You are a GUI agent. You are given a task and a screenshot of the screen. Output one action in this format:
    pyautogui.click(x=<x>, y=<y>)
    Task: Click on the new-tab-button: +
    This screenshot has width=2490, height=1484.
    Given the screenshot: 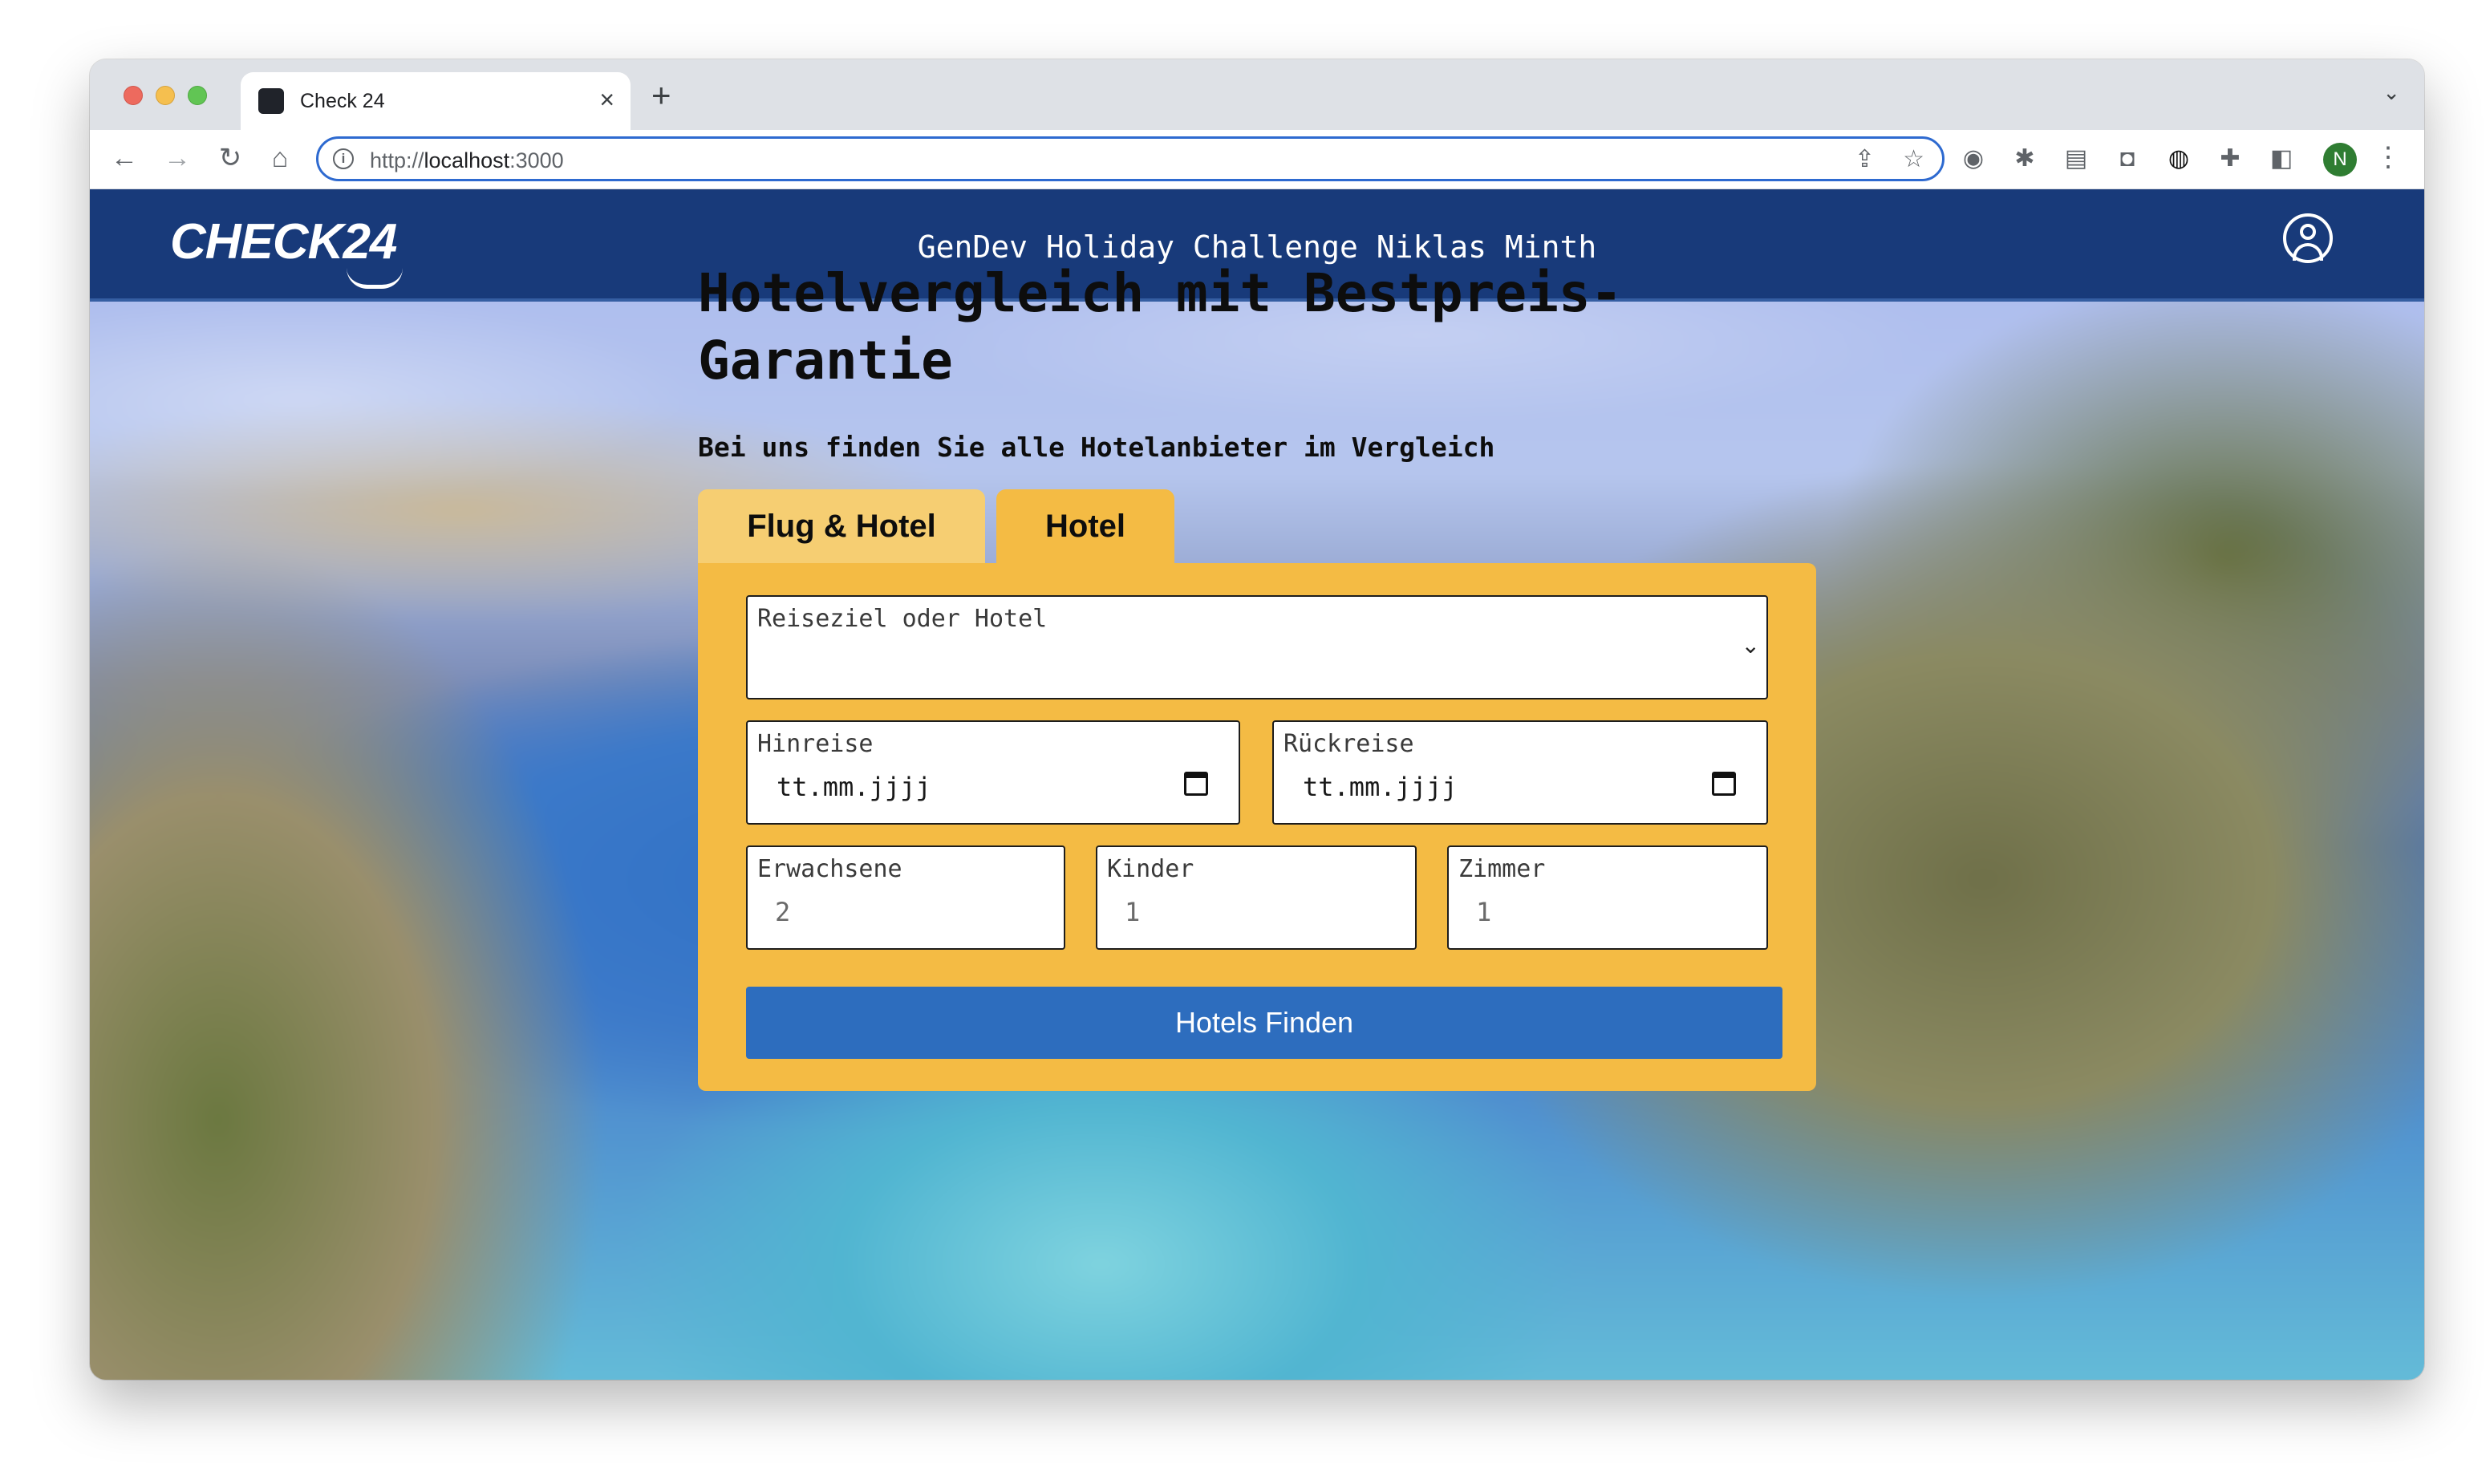 What is the action you would take?
    pyautogui.click(x=661, y=96)
    